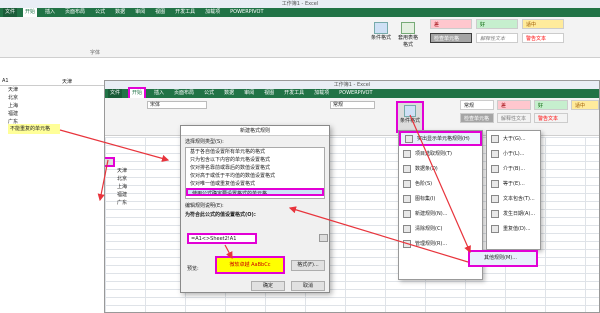  What do you see at coordinates (137, 195) in the screenshot?
I see `front-cell-a4: 福建` at bounding box center [137, 195].